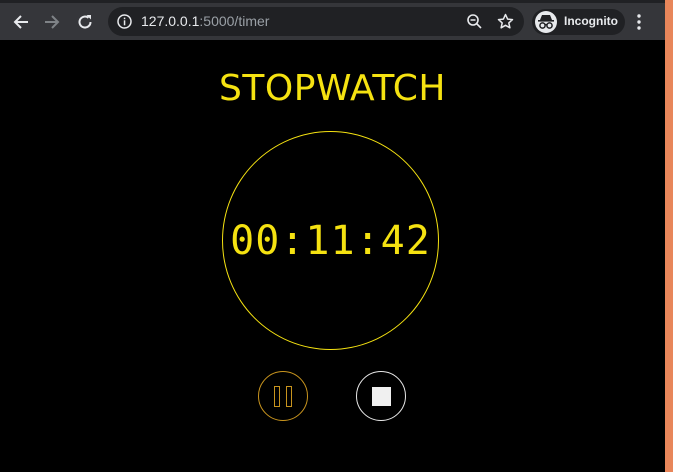 This screenshot has height=472, width=673. Describe the element at coordinates (591, 21) in the screenshot. I see `profile-label: Incognito` at that location.